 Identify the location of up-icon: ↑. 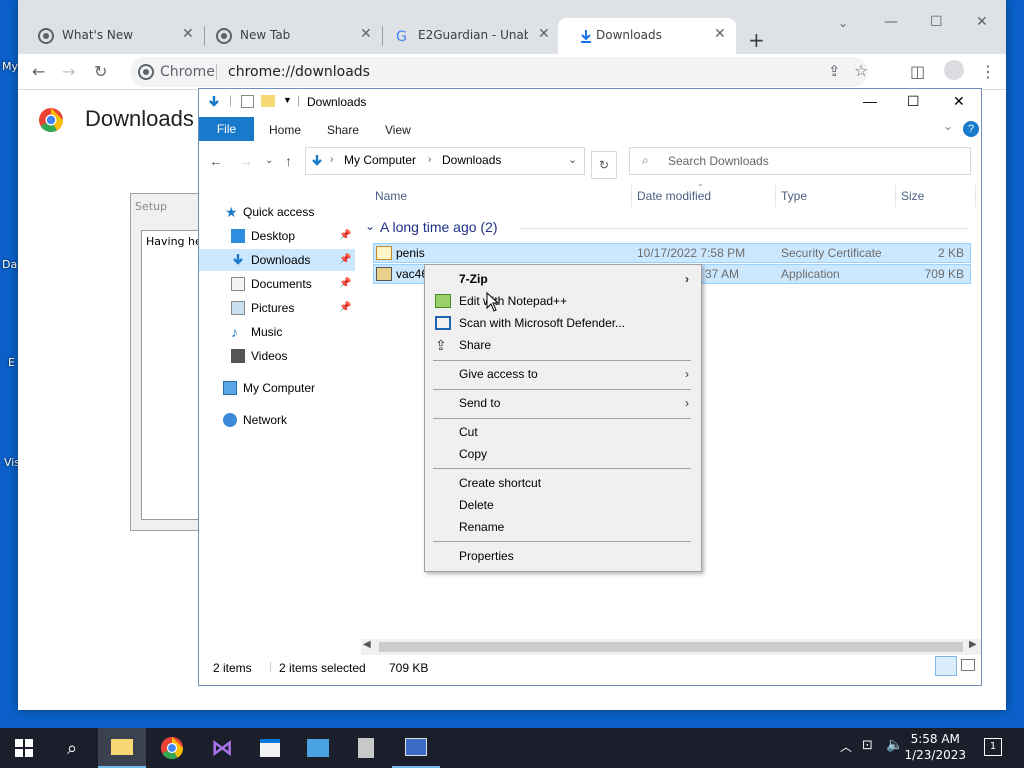
(288, 161).